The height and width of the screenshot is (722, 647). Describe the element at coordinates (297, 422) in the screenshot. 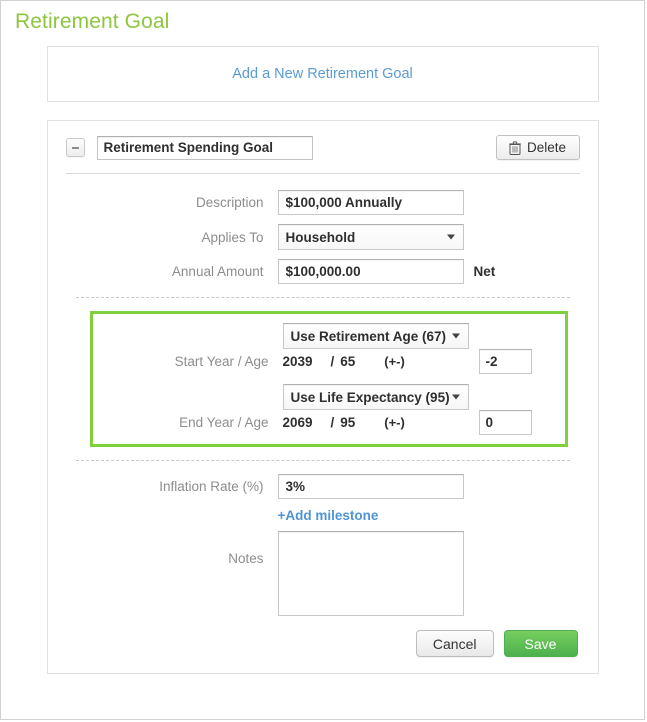

I see `end-year-value: 2069` at that location.